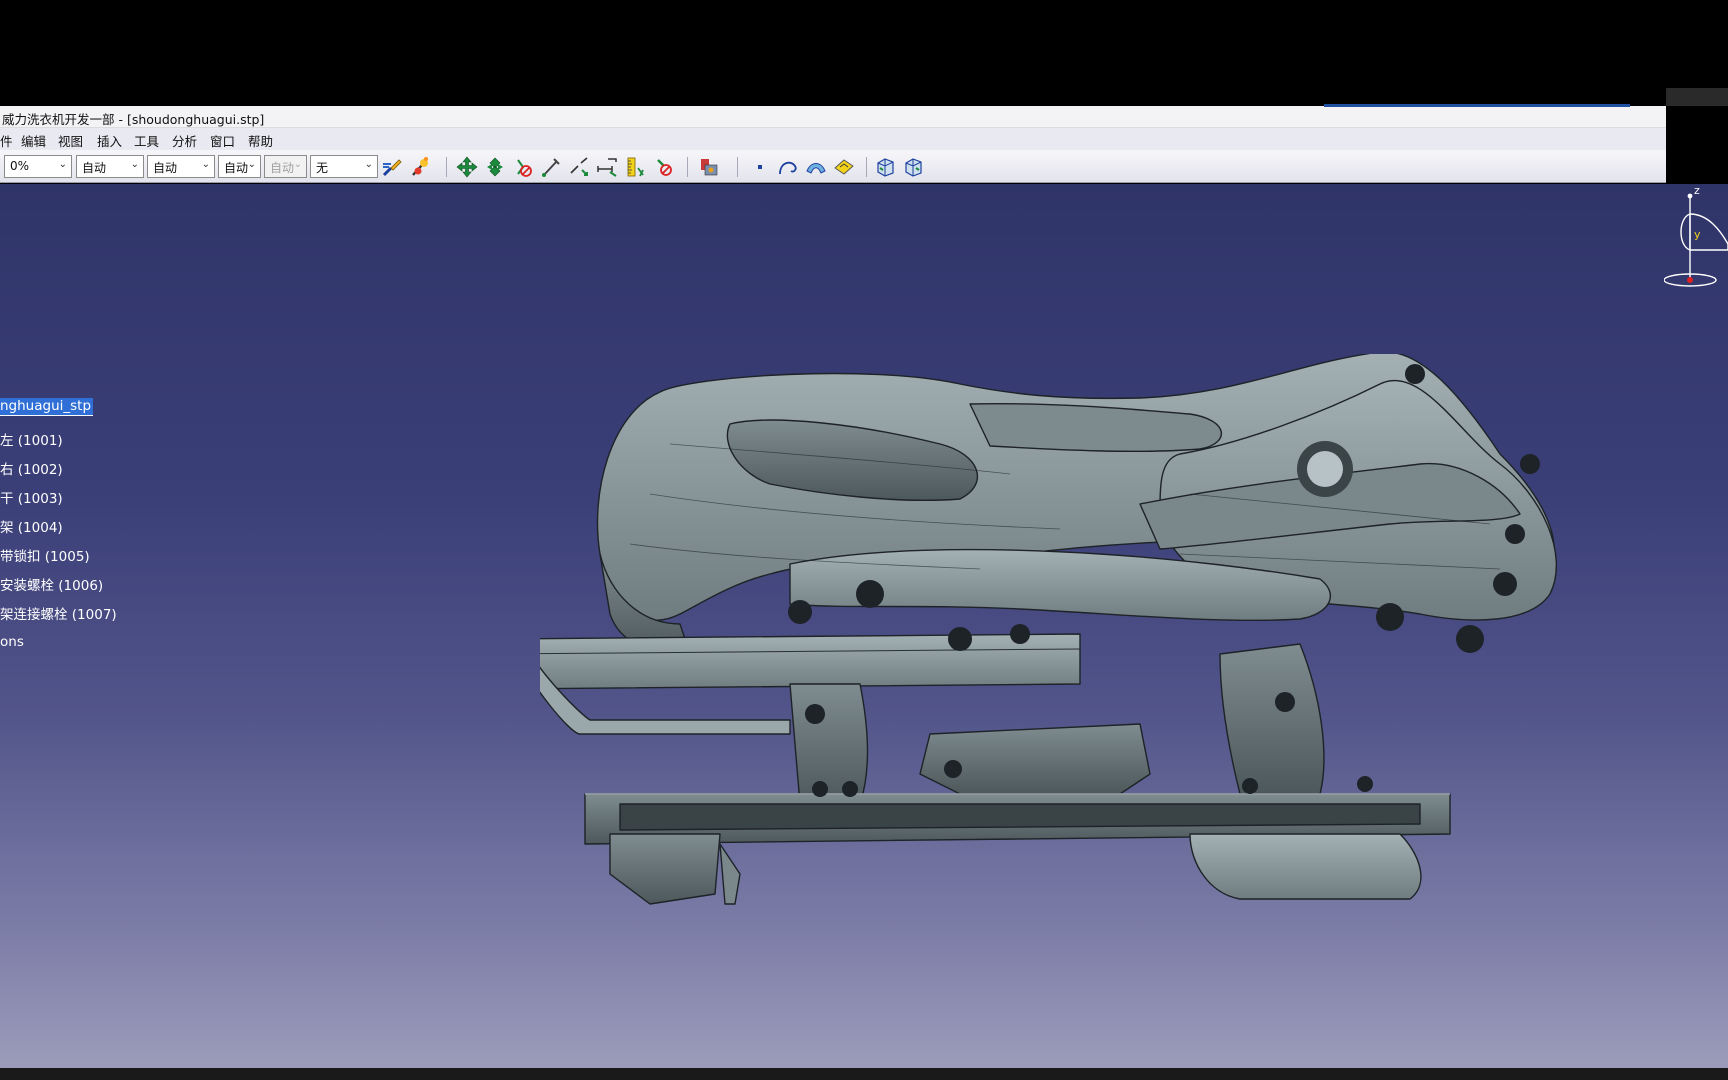  Describe the element at coordinates (551, 167) in the screenshot. I see `measure-icon` at that location.